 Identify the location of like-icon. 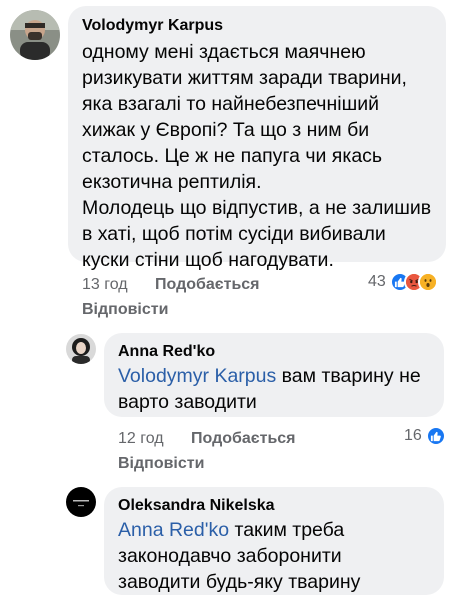
(435, 436).